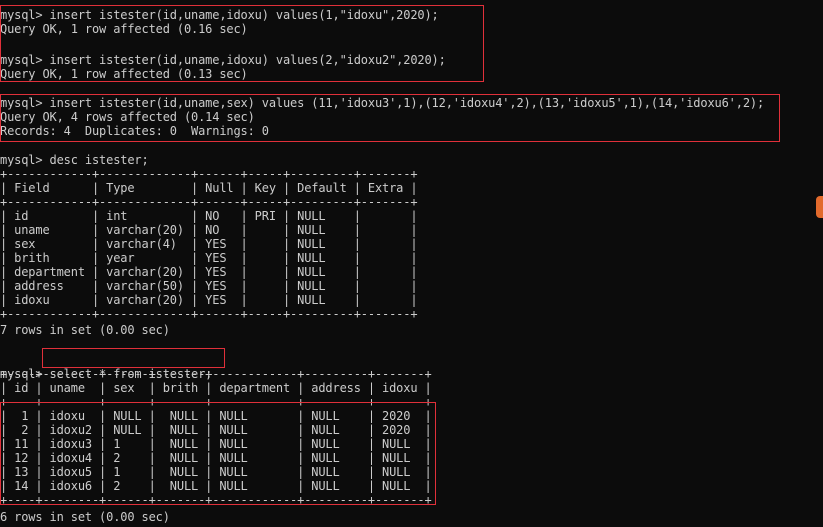  Describe the element at coordinates (209, 300) in the screenshot. I see `table-row: | idoxu | varchar(20) | YES | | NULL | |` at that location.